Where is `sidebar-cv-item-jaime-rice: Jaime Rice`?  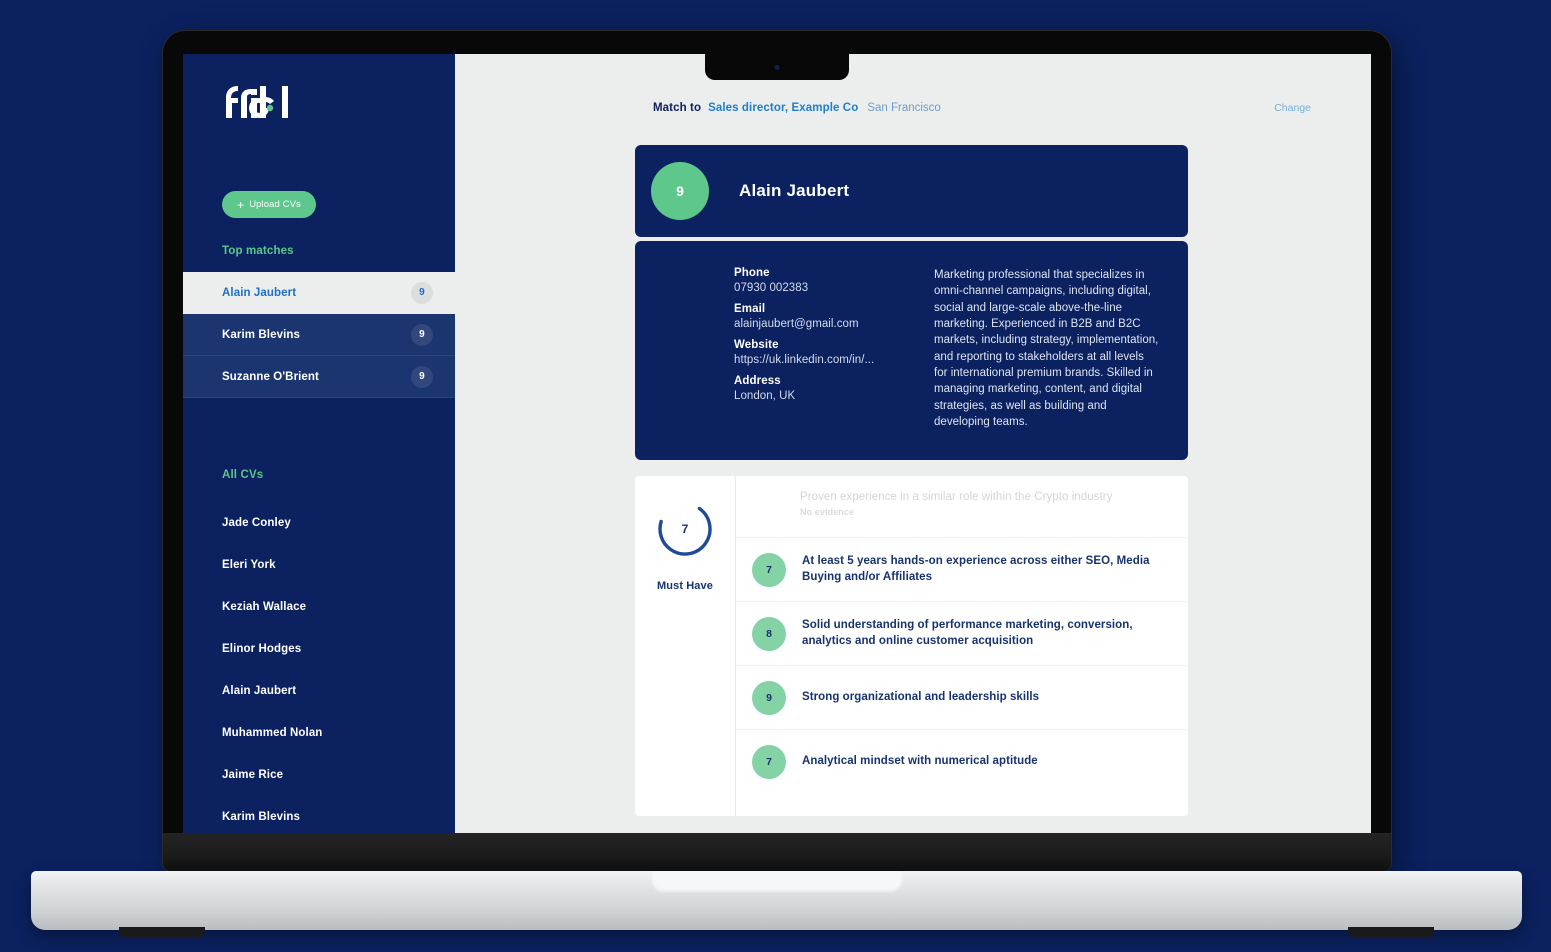
sidebar-cv-item-jaime-rice: Jaime Rice is located at coordinates (338, 775).